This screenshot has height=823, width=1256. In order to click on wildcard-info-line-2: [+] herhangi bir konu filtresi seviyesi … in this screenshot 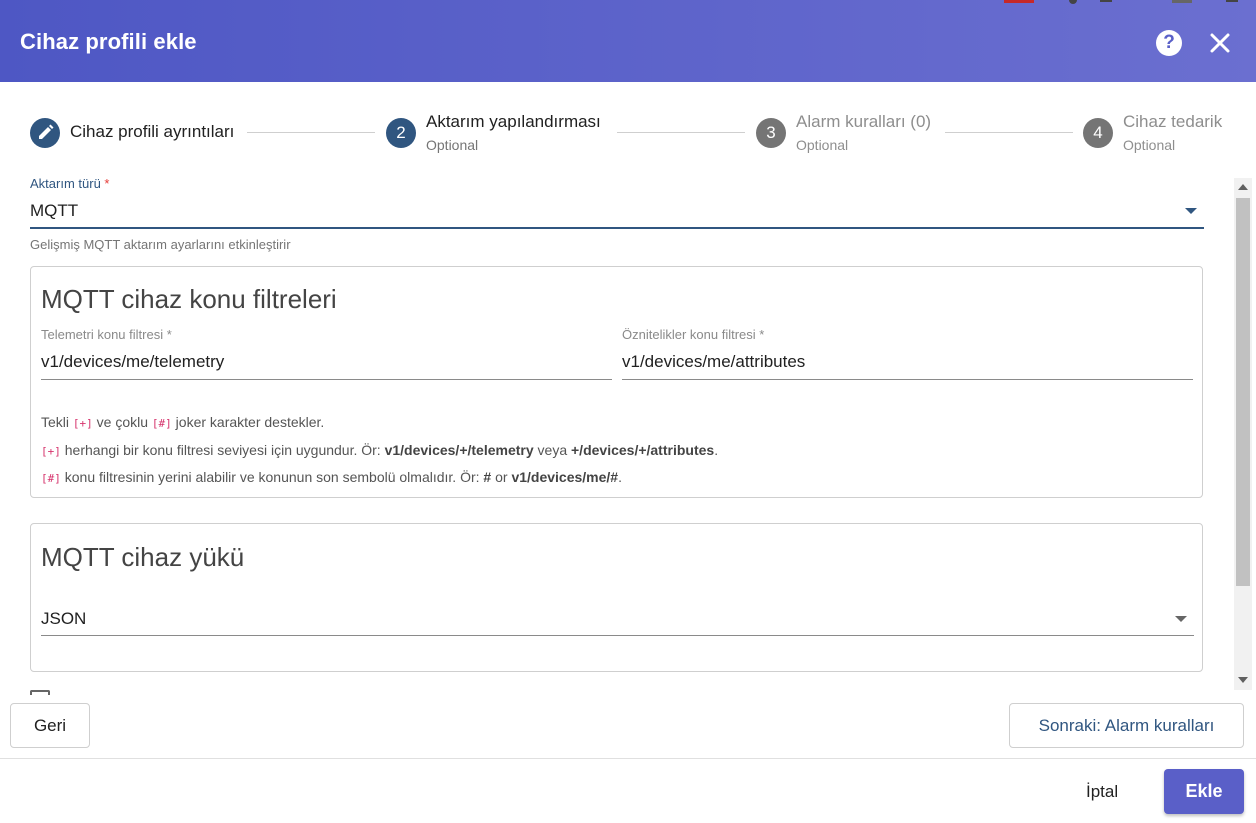, I will do `click(379, 450)`.